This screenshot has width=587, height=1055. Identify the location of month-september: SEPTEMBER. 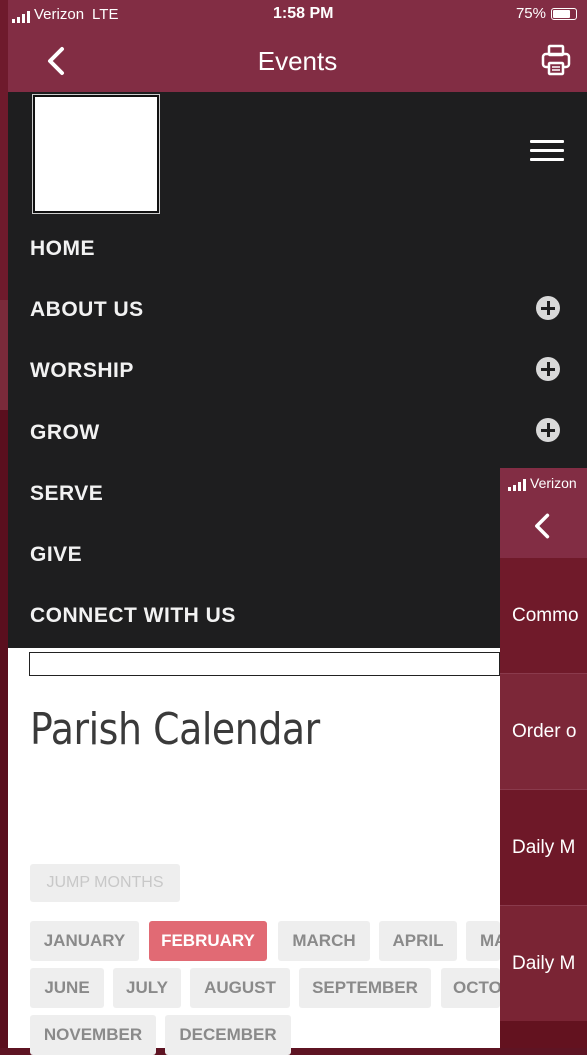
(365, 988).